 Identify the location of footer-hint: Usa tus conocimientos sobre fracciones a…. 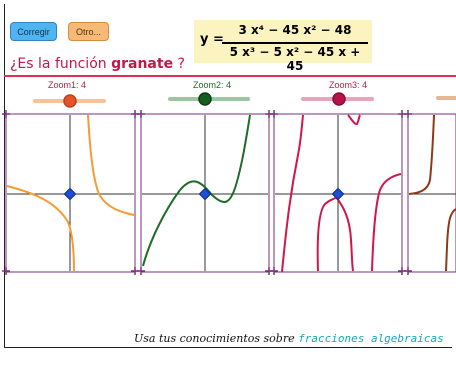
(289, 338).